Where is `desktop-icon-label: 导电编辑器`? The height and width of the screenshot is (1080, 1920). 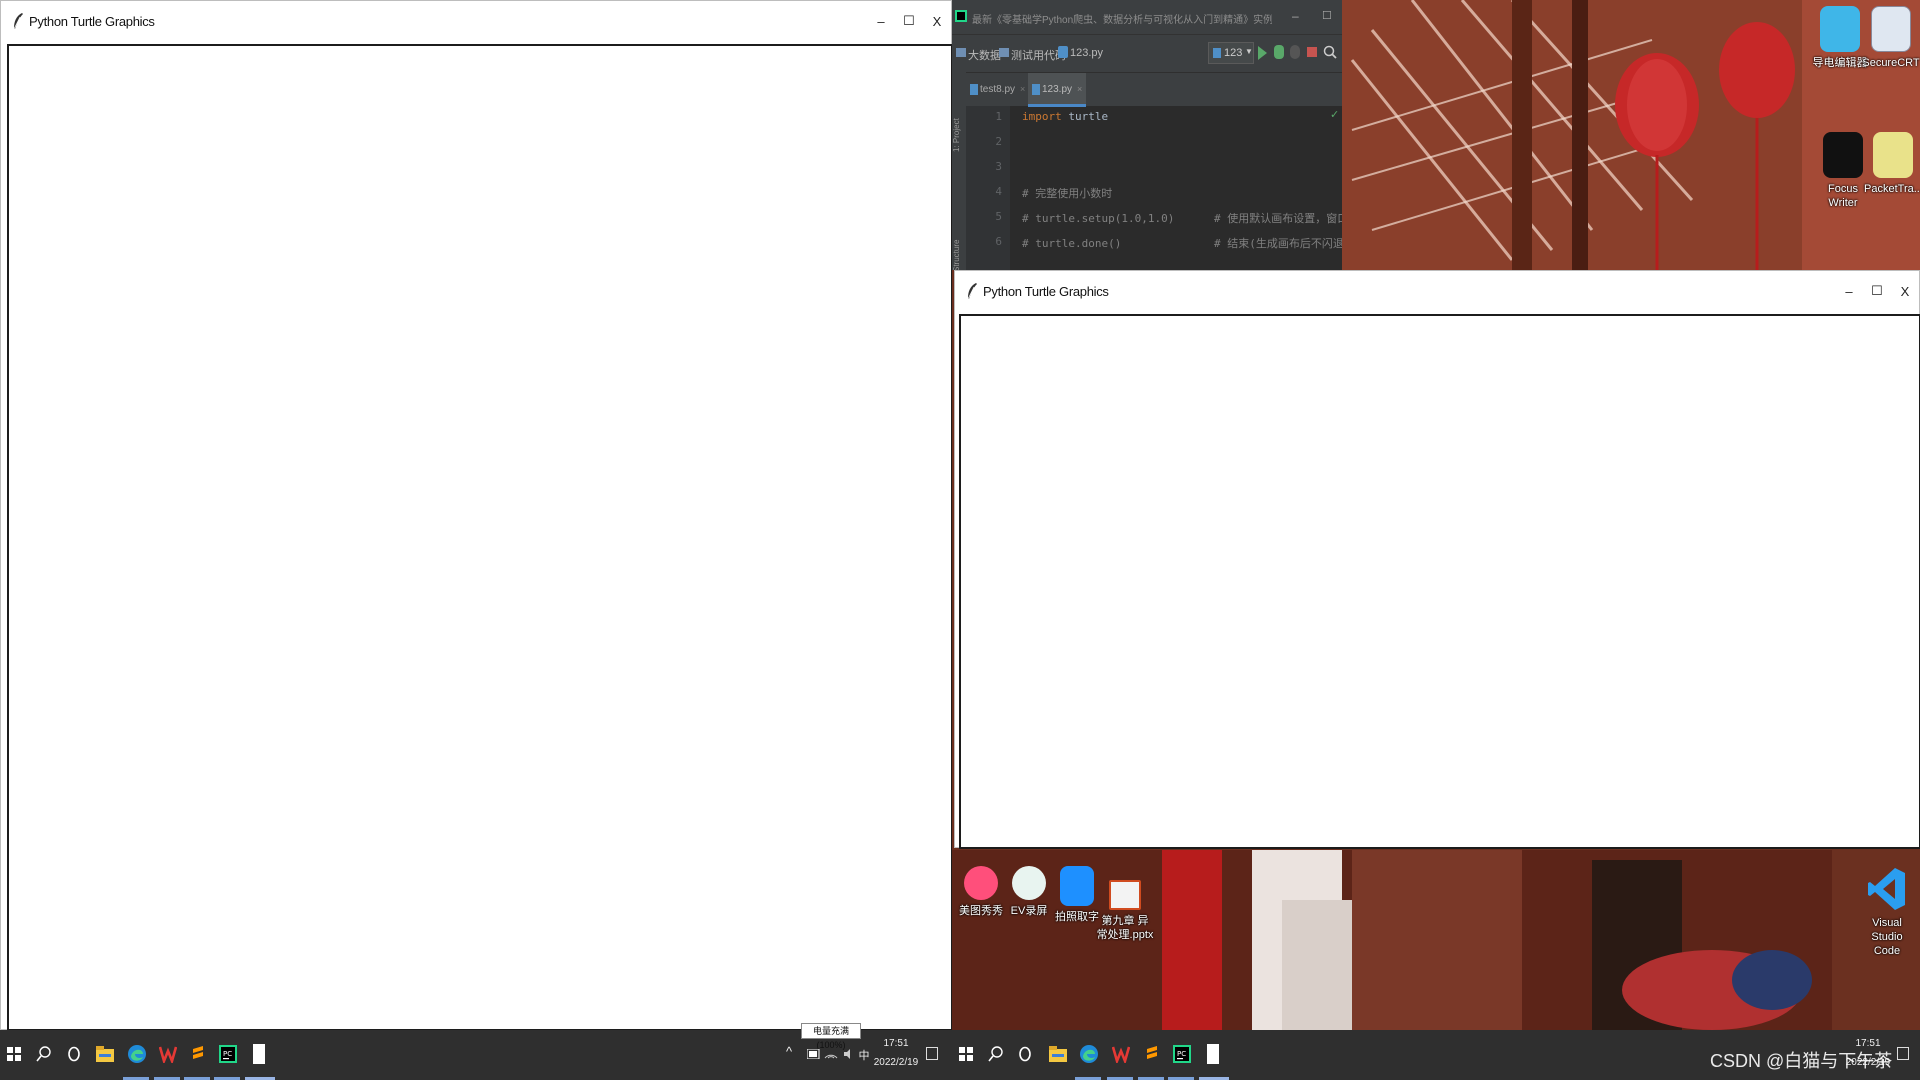
desktop-icon-label: 导电编辑器 is located at coordinates (1840, 63).